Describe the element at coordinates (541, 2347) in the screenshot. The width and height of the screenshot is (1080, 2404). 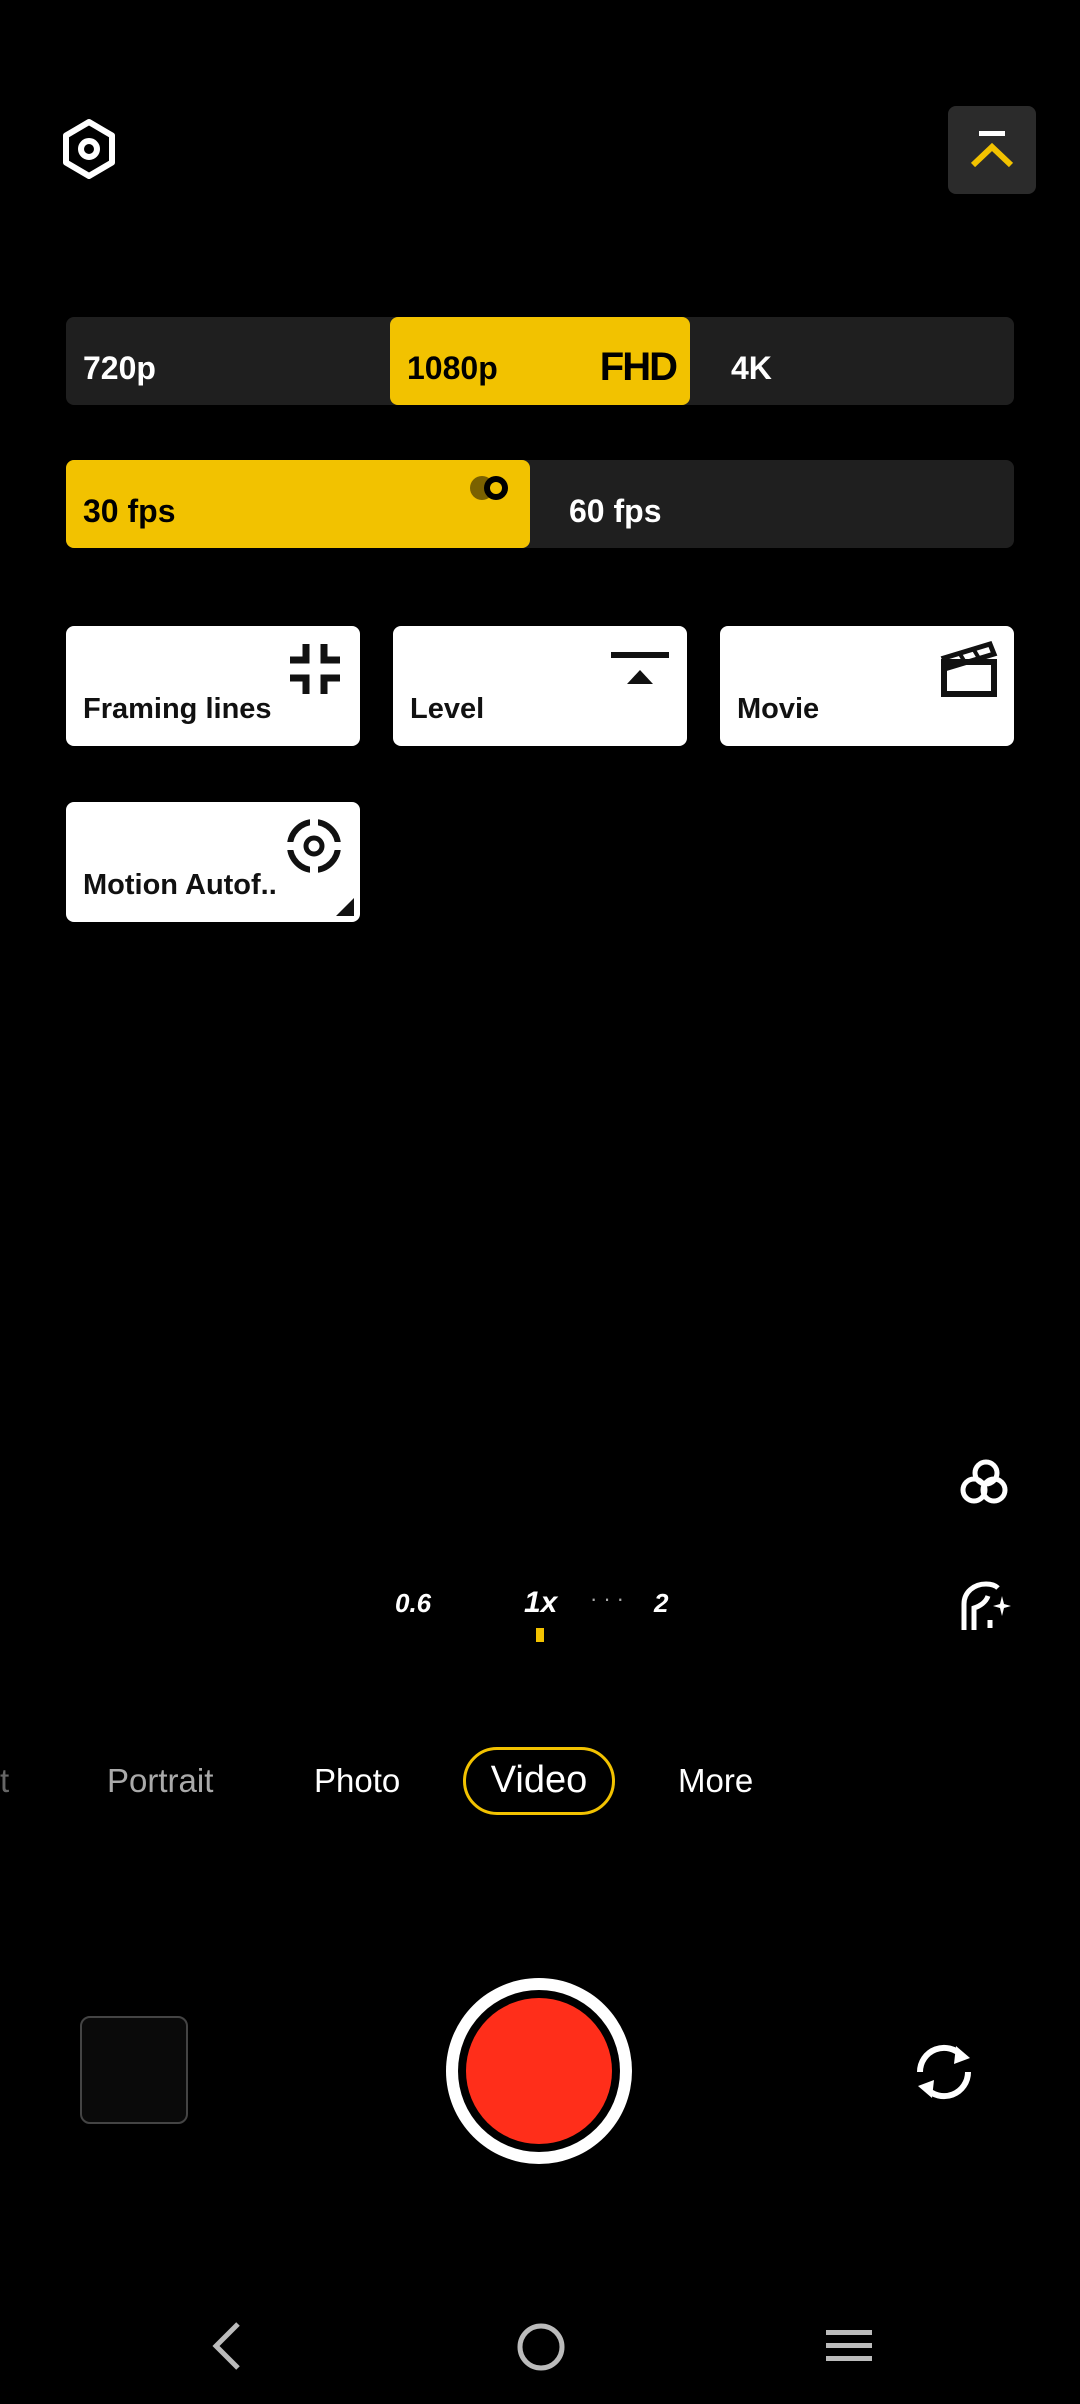
I see `nav-home-icon` at that location.